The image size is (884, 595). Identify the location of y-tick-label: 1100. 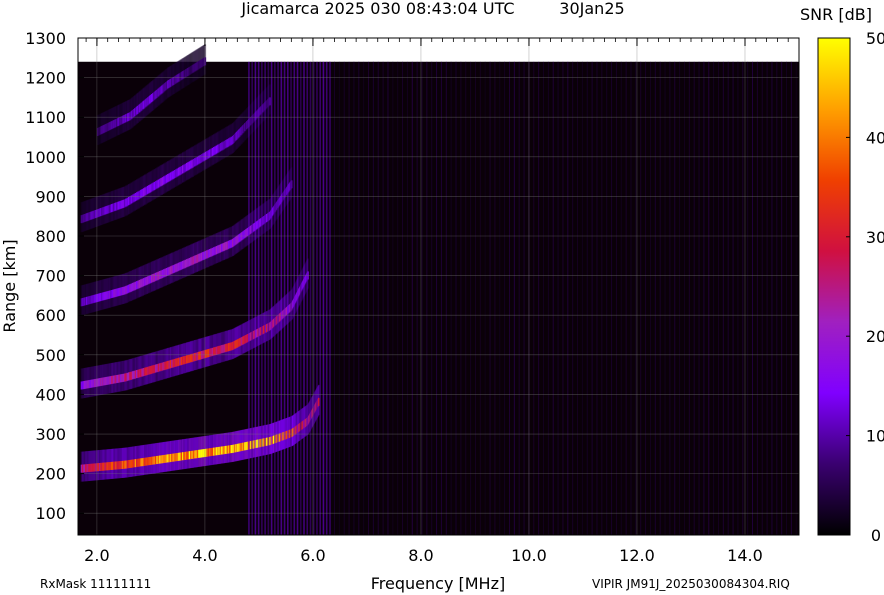
(45, 117).